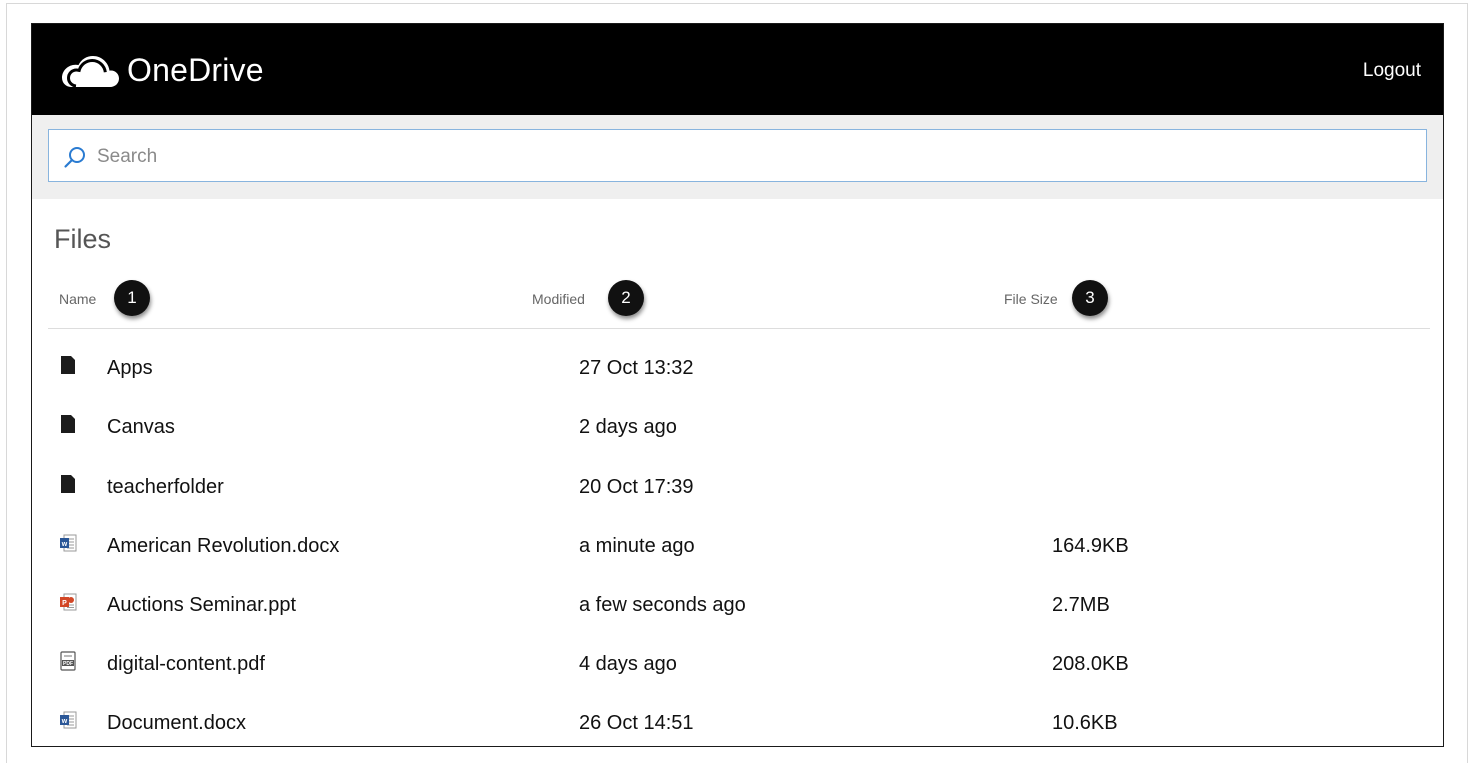  I want to click on search-icon, so click(74, 157).